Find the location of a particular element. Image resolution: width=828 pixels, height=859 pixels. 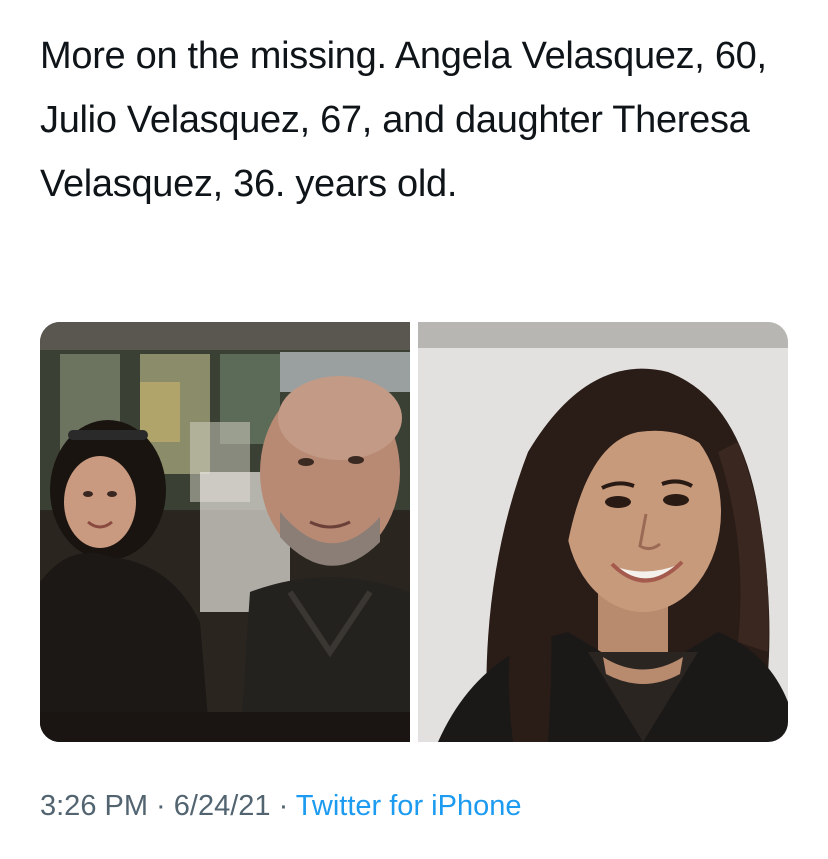

tweet-meta: 3:26 PM · 6/24/21 · Twitter for iPhone is located at coordinates (280, 806).